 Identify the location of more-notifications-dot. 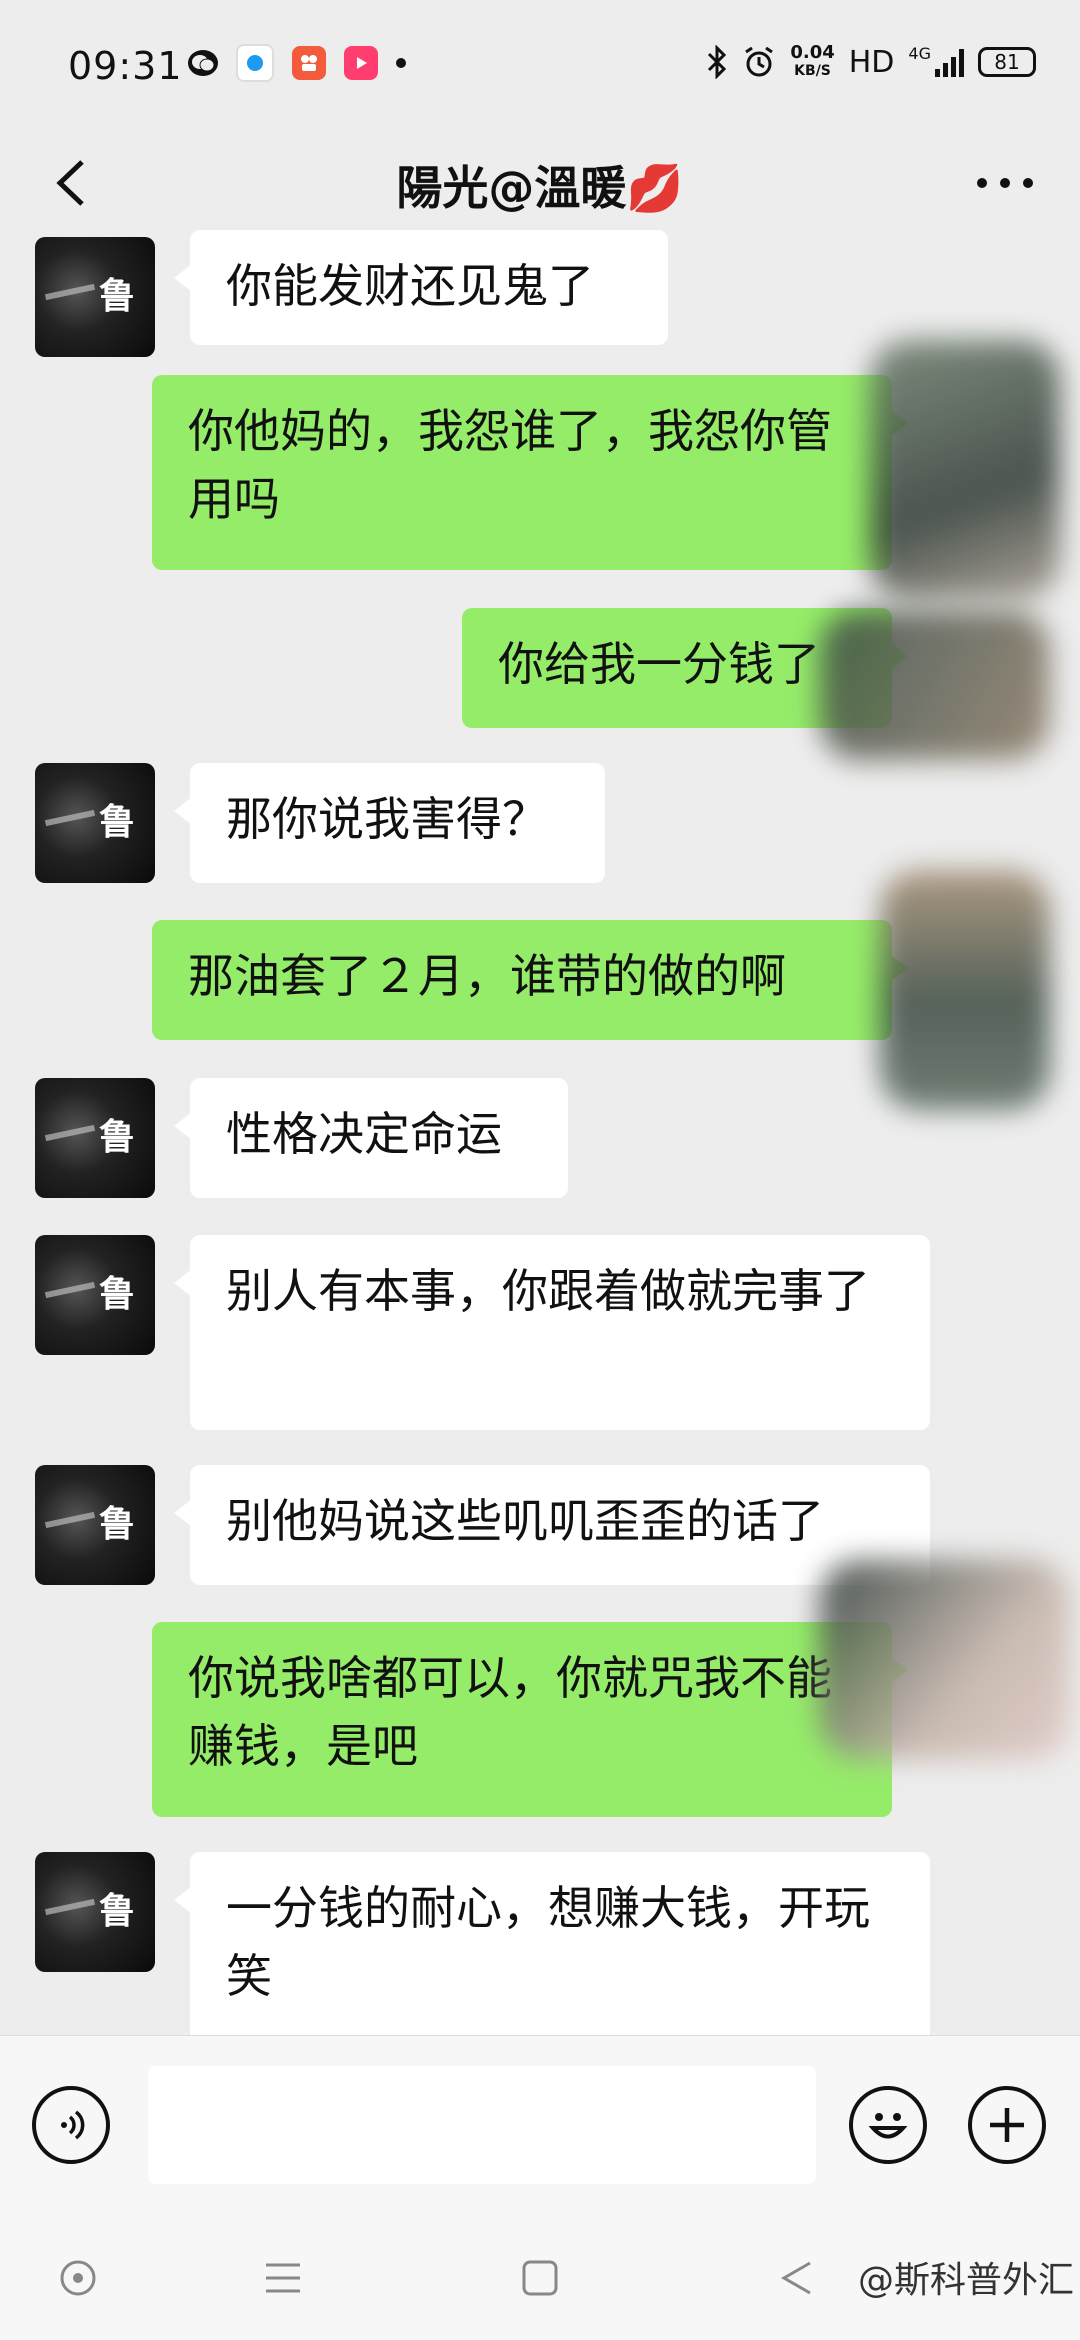
(401, 63).